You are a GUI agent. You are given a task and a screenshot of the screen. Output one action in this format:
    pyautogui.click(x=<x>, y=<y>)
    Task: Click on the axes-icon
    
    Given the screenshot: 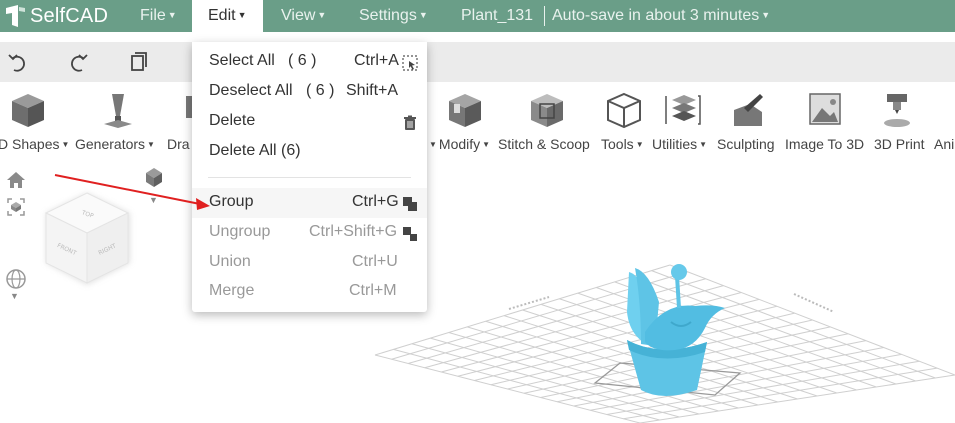 What is the action you would take?
    pyautogui.click(x=154, y=178)
    